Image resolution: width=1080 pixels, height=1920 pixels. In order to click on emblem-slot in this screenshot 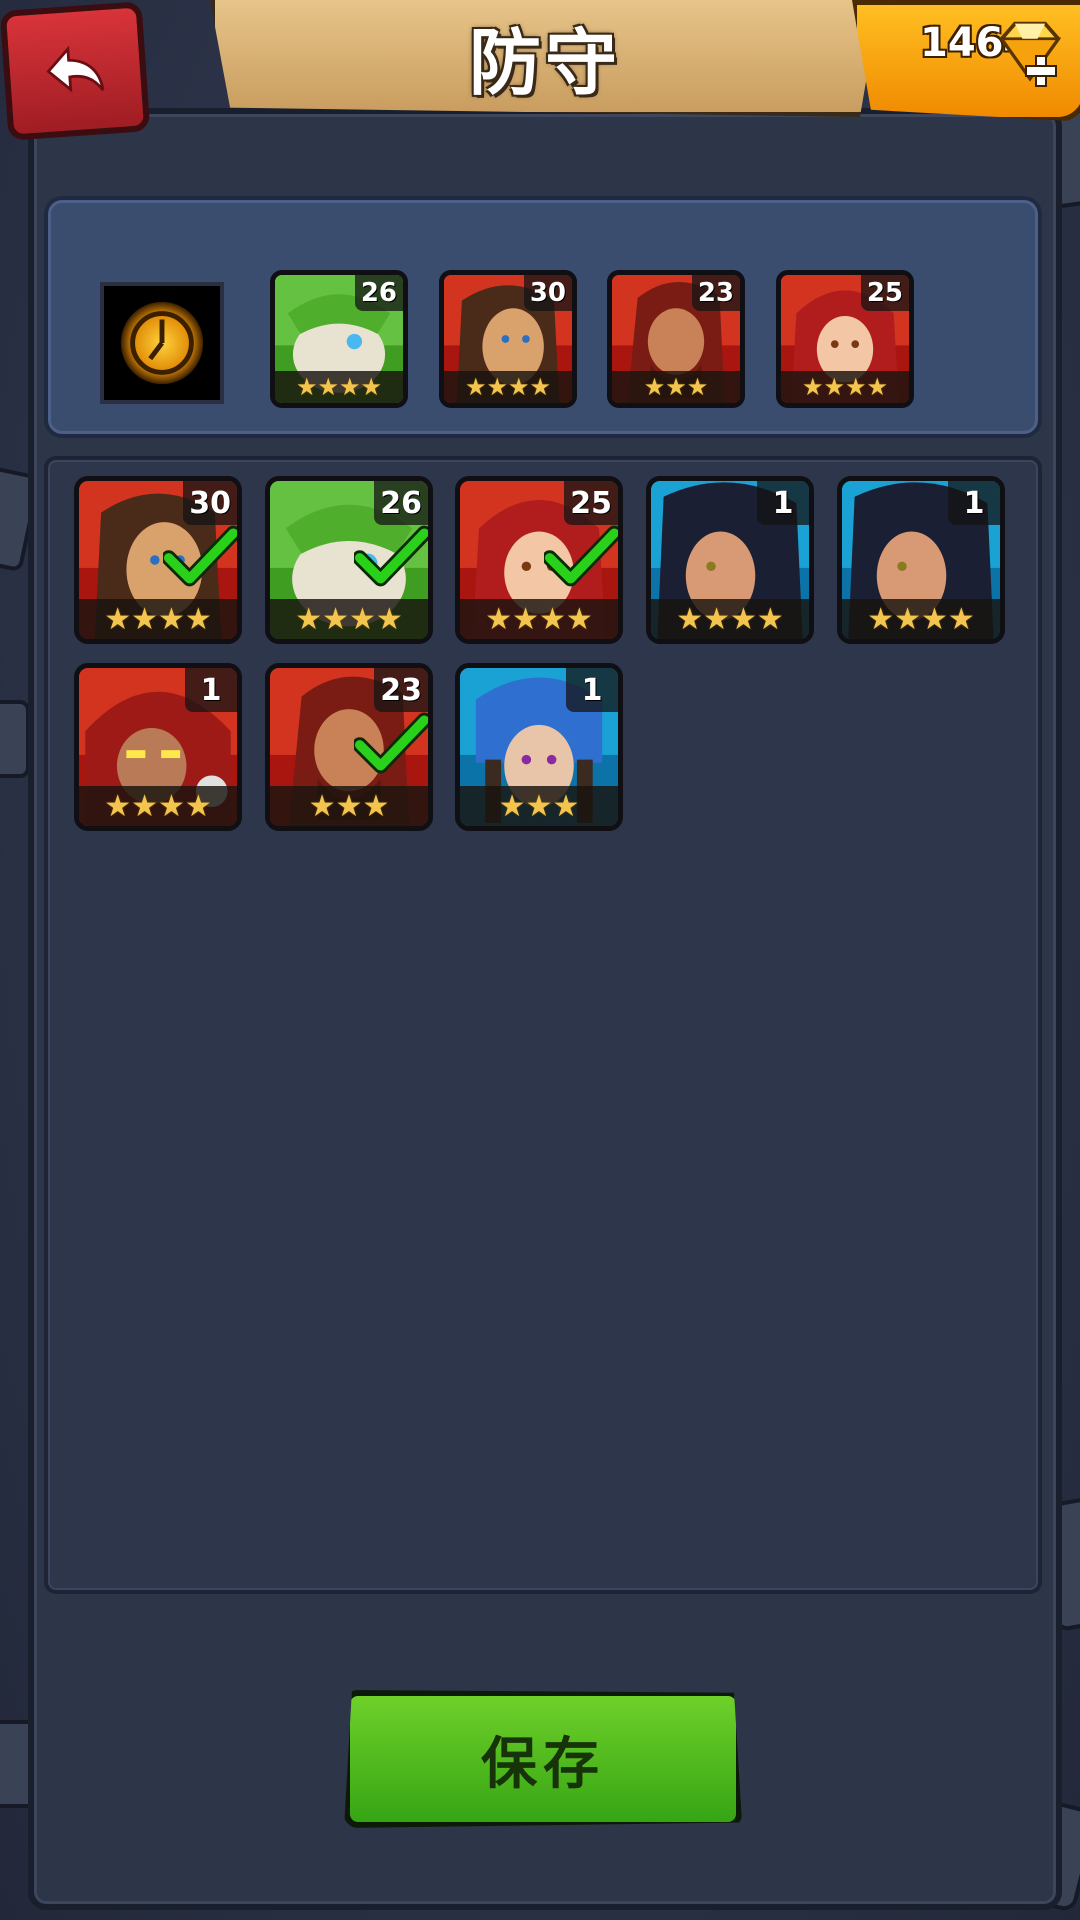, I will do `click(162, 343)`.